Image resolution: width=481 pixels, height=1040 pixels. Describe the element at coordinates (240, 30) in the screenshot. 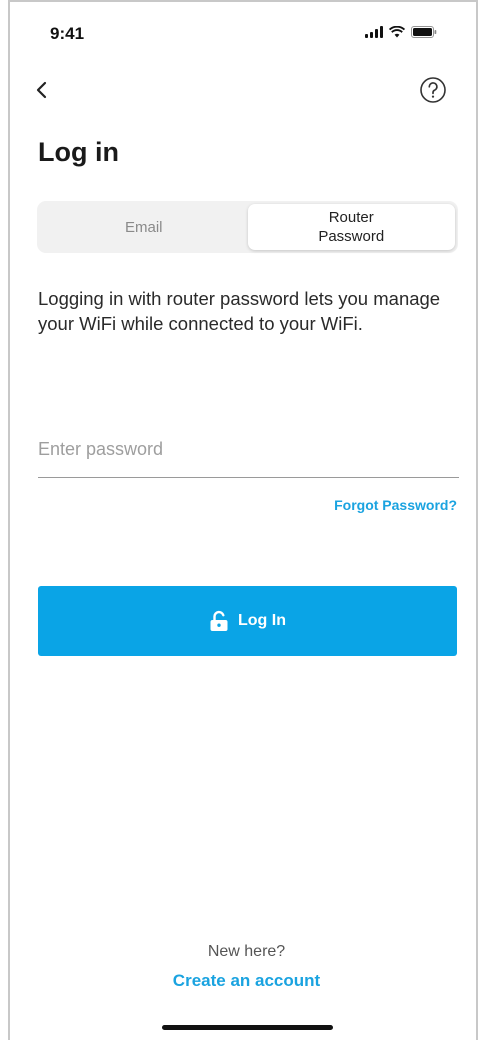

I see `status-bar: 9:41` at that location.